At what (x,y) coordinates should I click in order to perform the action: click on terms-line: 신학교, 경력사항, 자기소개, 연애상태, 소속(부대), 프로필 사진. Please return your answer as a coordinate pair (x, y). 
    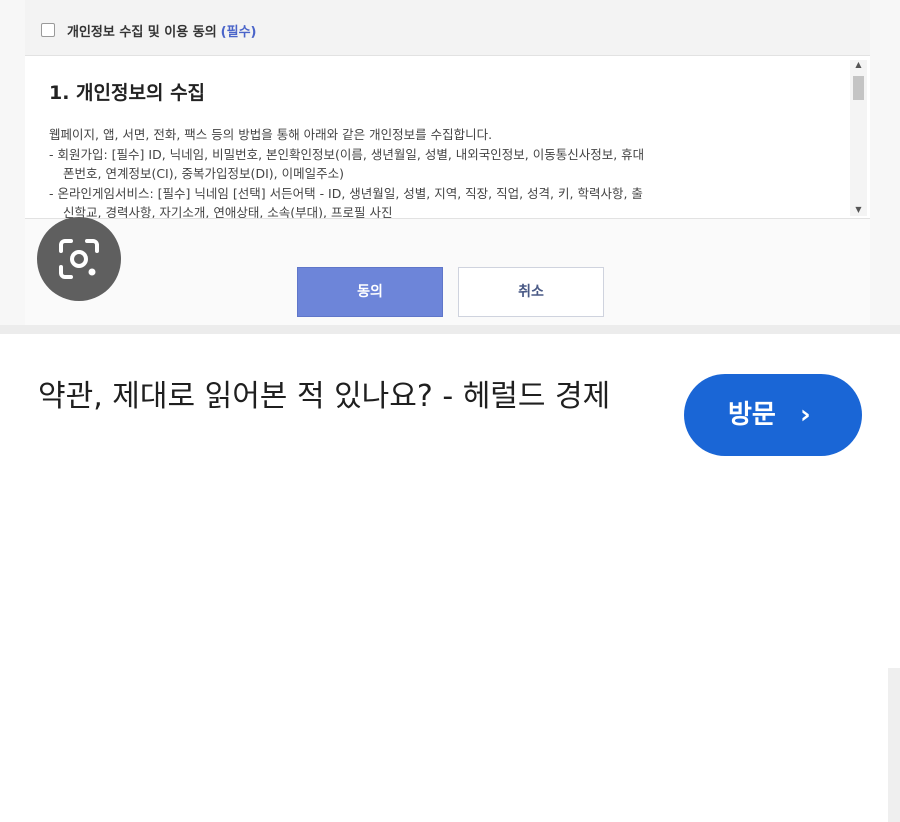
    Looking at the image, I should click on (228, 212).